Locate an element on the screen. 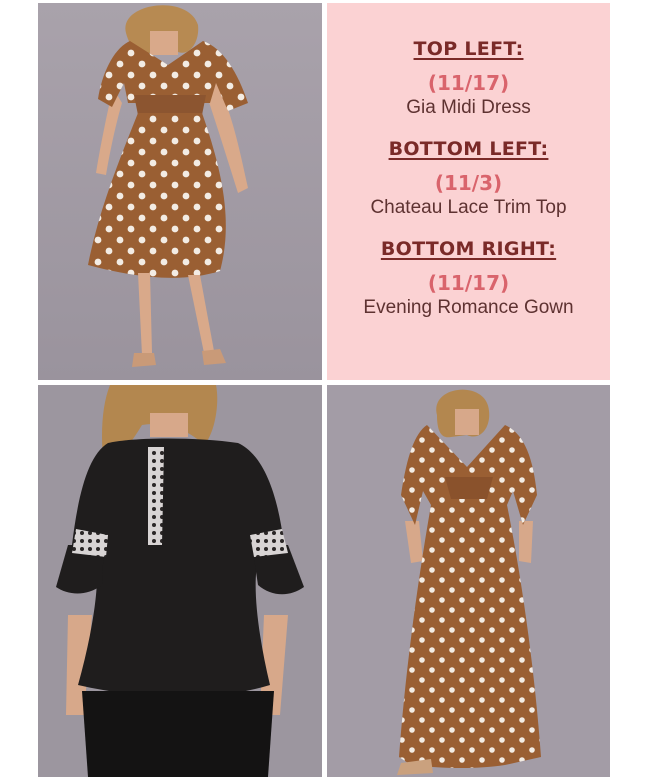  product-name: Gia Midi Dress is located at coordinates (468, 107).